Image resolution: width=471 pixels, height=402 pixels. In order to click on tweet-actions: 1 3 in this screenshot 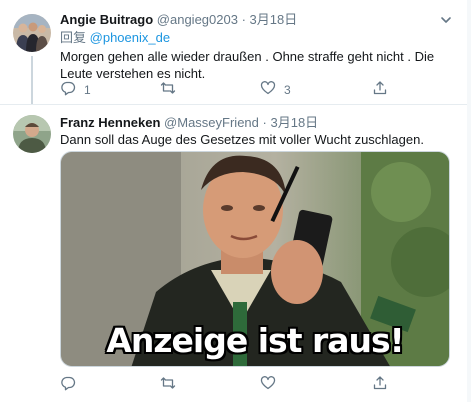, I will do `click(235, 89)`.